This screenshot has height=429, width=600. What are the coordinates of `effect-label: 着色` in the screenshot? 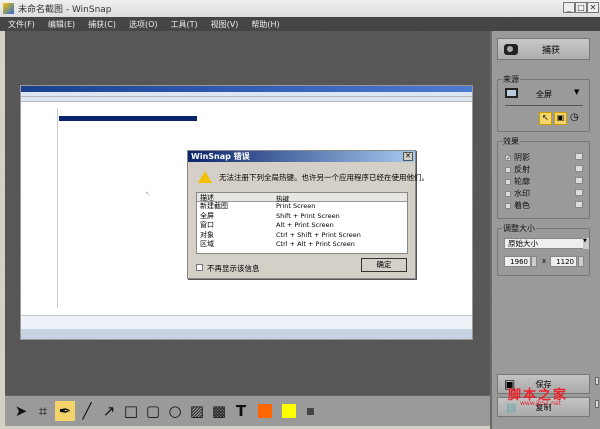 It's located at (522, 205).